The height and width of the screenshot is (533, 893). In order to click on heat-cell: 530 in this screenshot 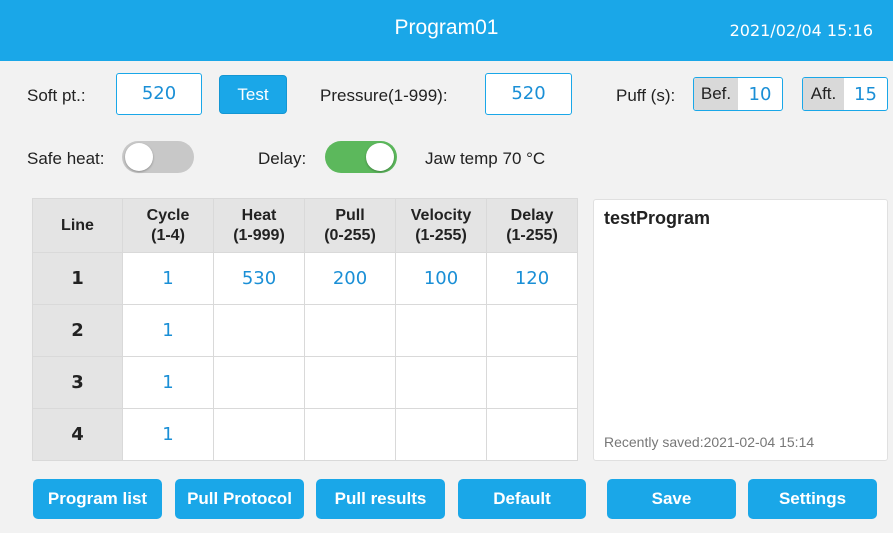, I will do `click(259, 278)`.